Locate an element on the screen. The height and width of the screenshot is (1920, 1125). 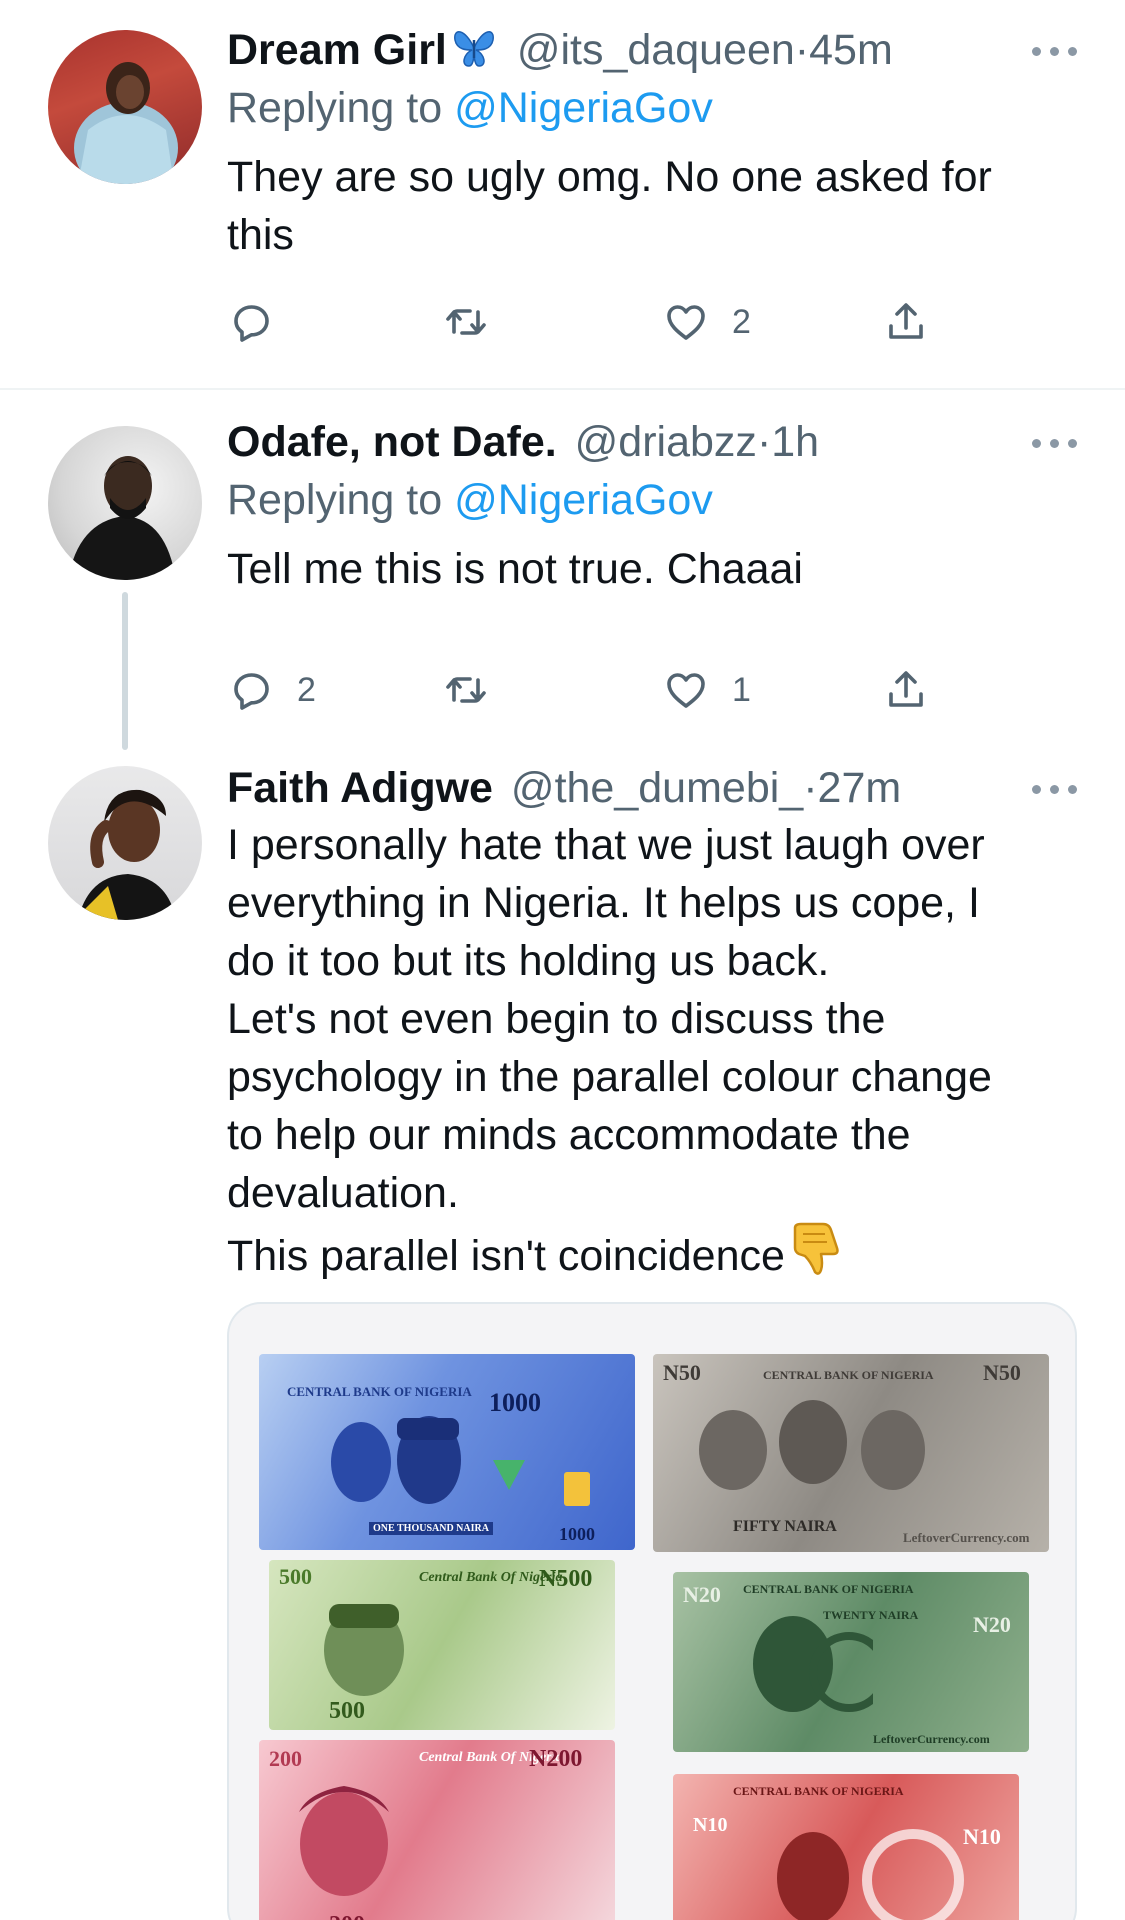
tweet-text: Tell me this is not true. Chaaai is located at coordinates (652, 569).